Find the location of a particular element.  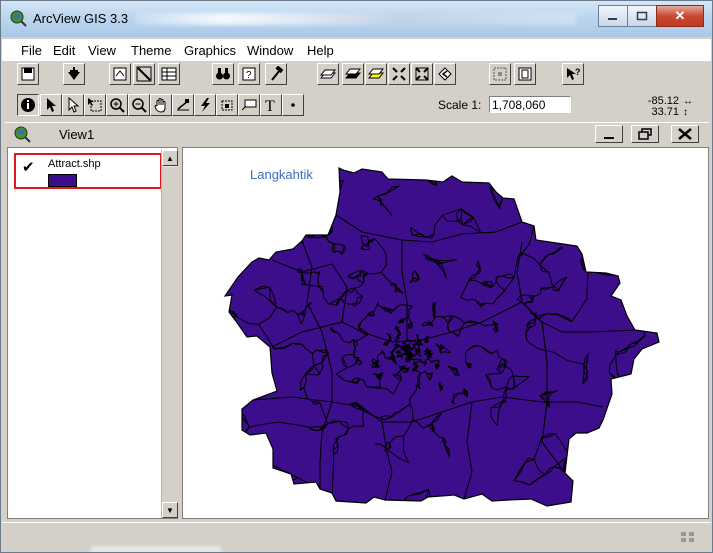

menu-help: Help is located at coordinates (320, 50).